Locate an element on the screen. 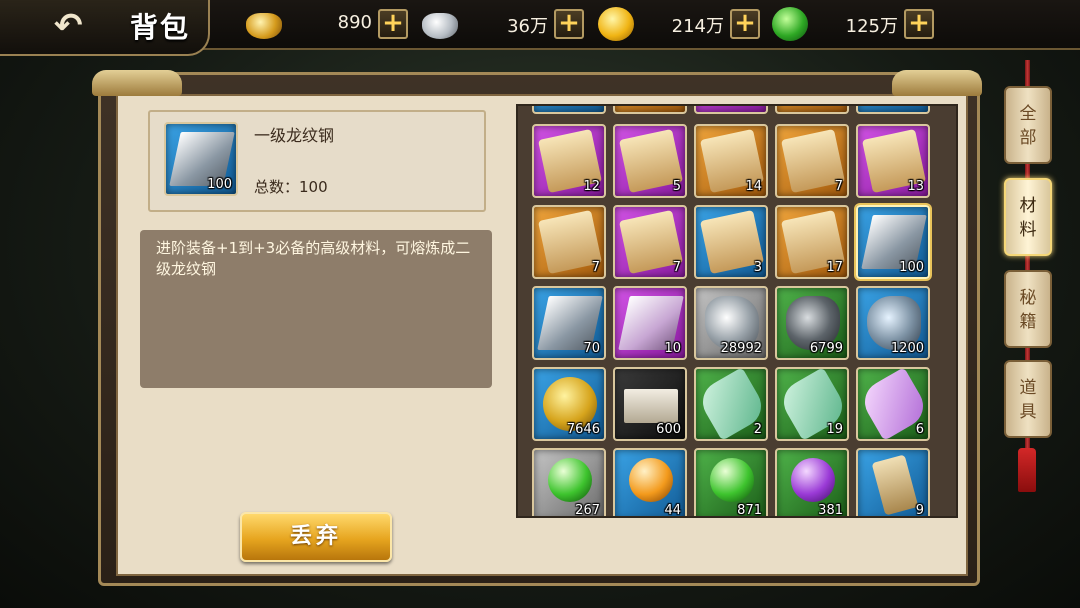  tab-label: 材料 is located at coordinates (1028, 218).